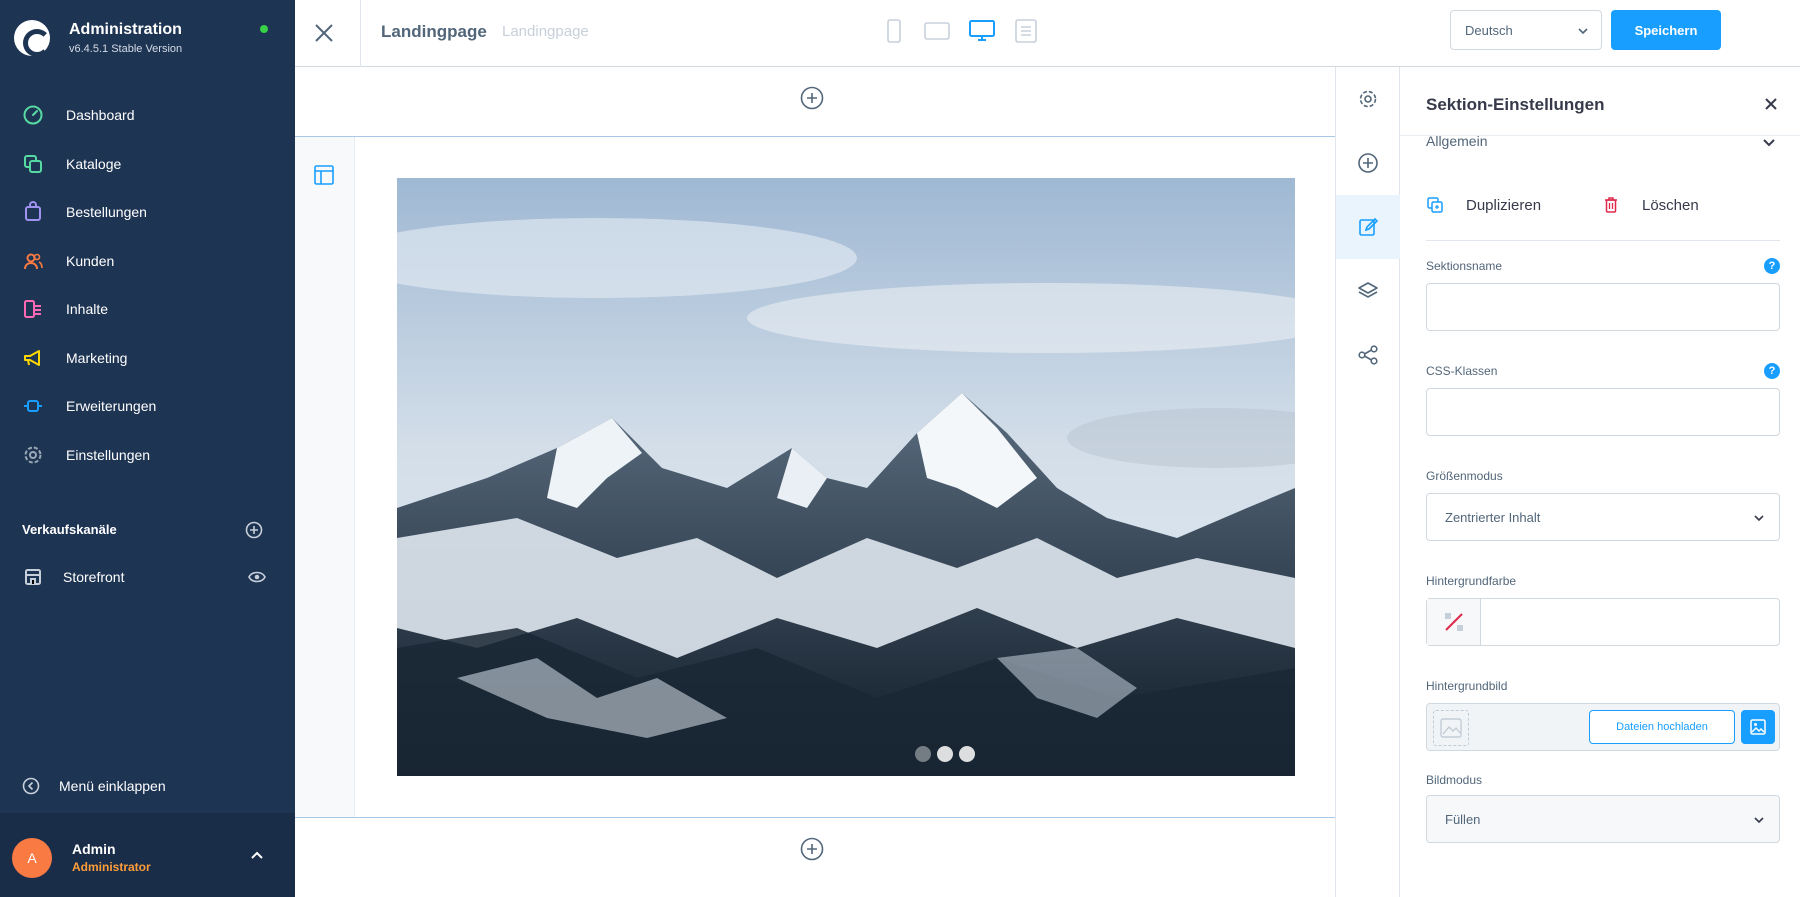  I want to click on gear-icon, so click(1368, 99).